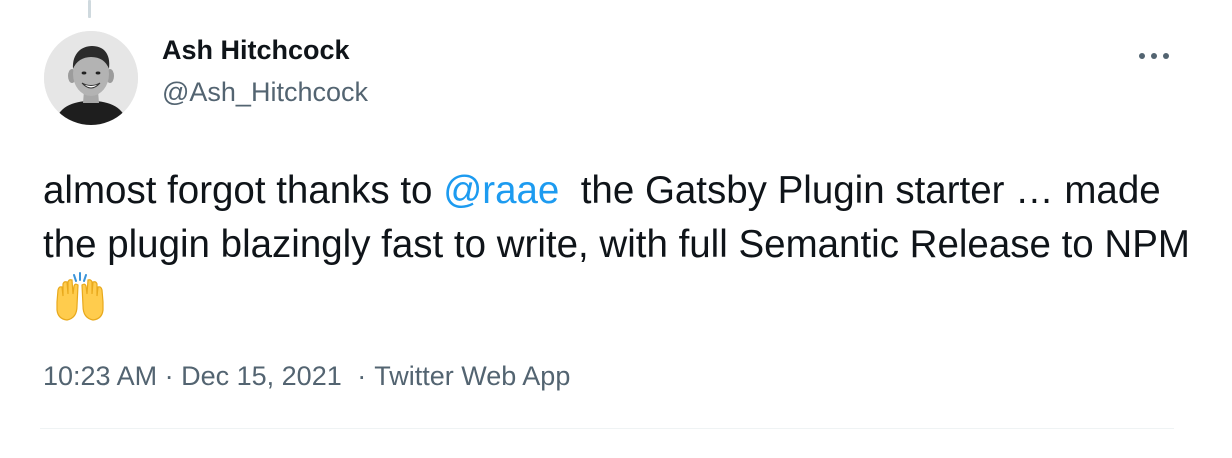  What do you see at coordinates (256, 50) in the screenshot?
I see `author-display-name: Ash Hitchcock` at bounding box center [256, 50].